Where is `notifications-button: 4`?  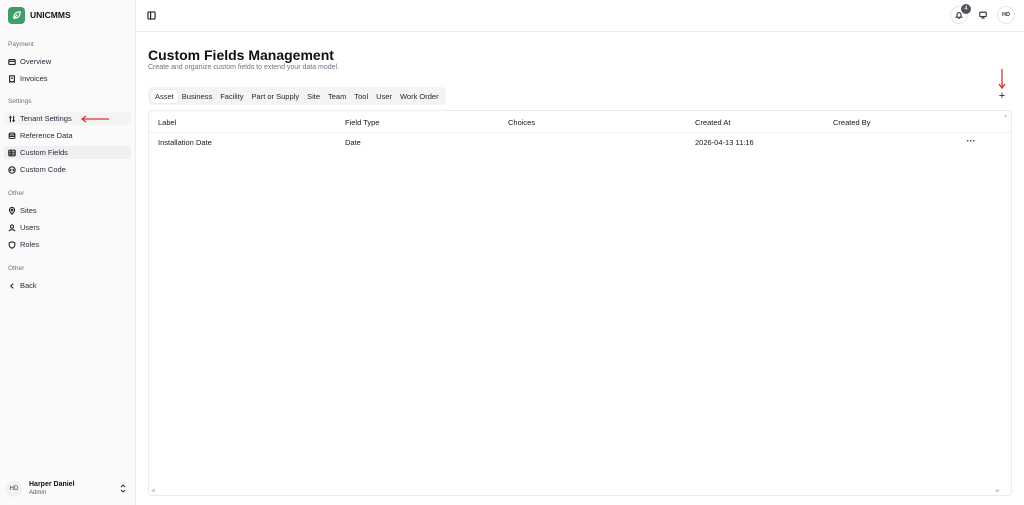
notifications-button: 4 is located at coordinates (960, 14).